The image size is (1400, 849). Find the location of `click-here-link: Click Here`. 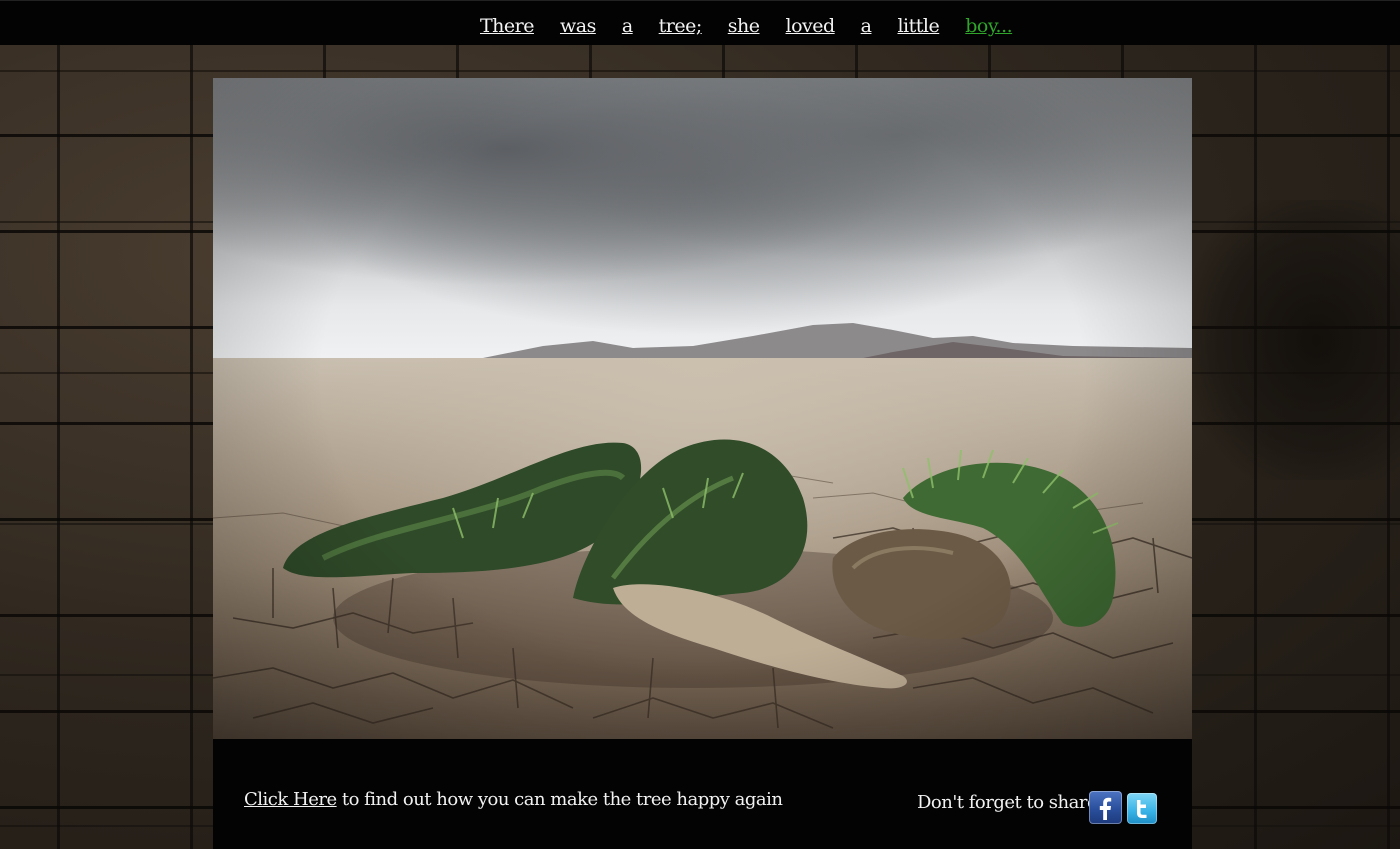

click-here-link: Click Here is located at coordinates (290, 799).